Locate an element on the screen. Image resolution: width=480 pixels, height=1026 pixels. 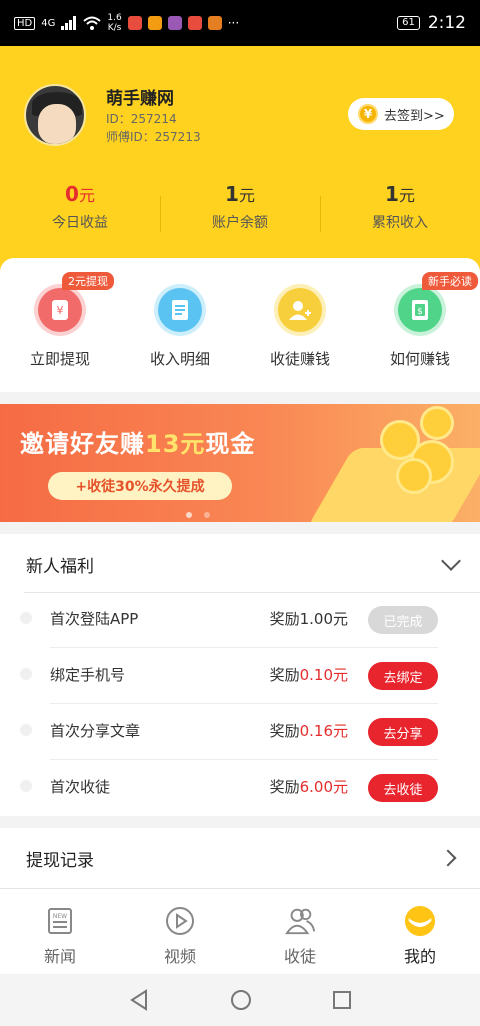
net-speed-value: 1.6 is located at coordinates (114, 18).